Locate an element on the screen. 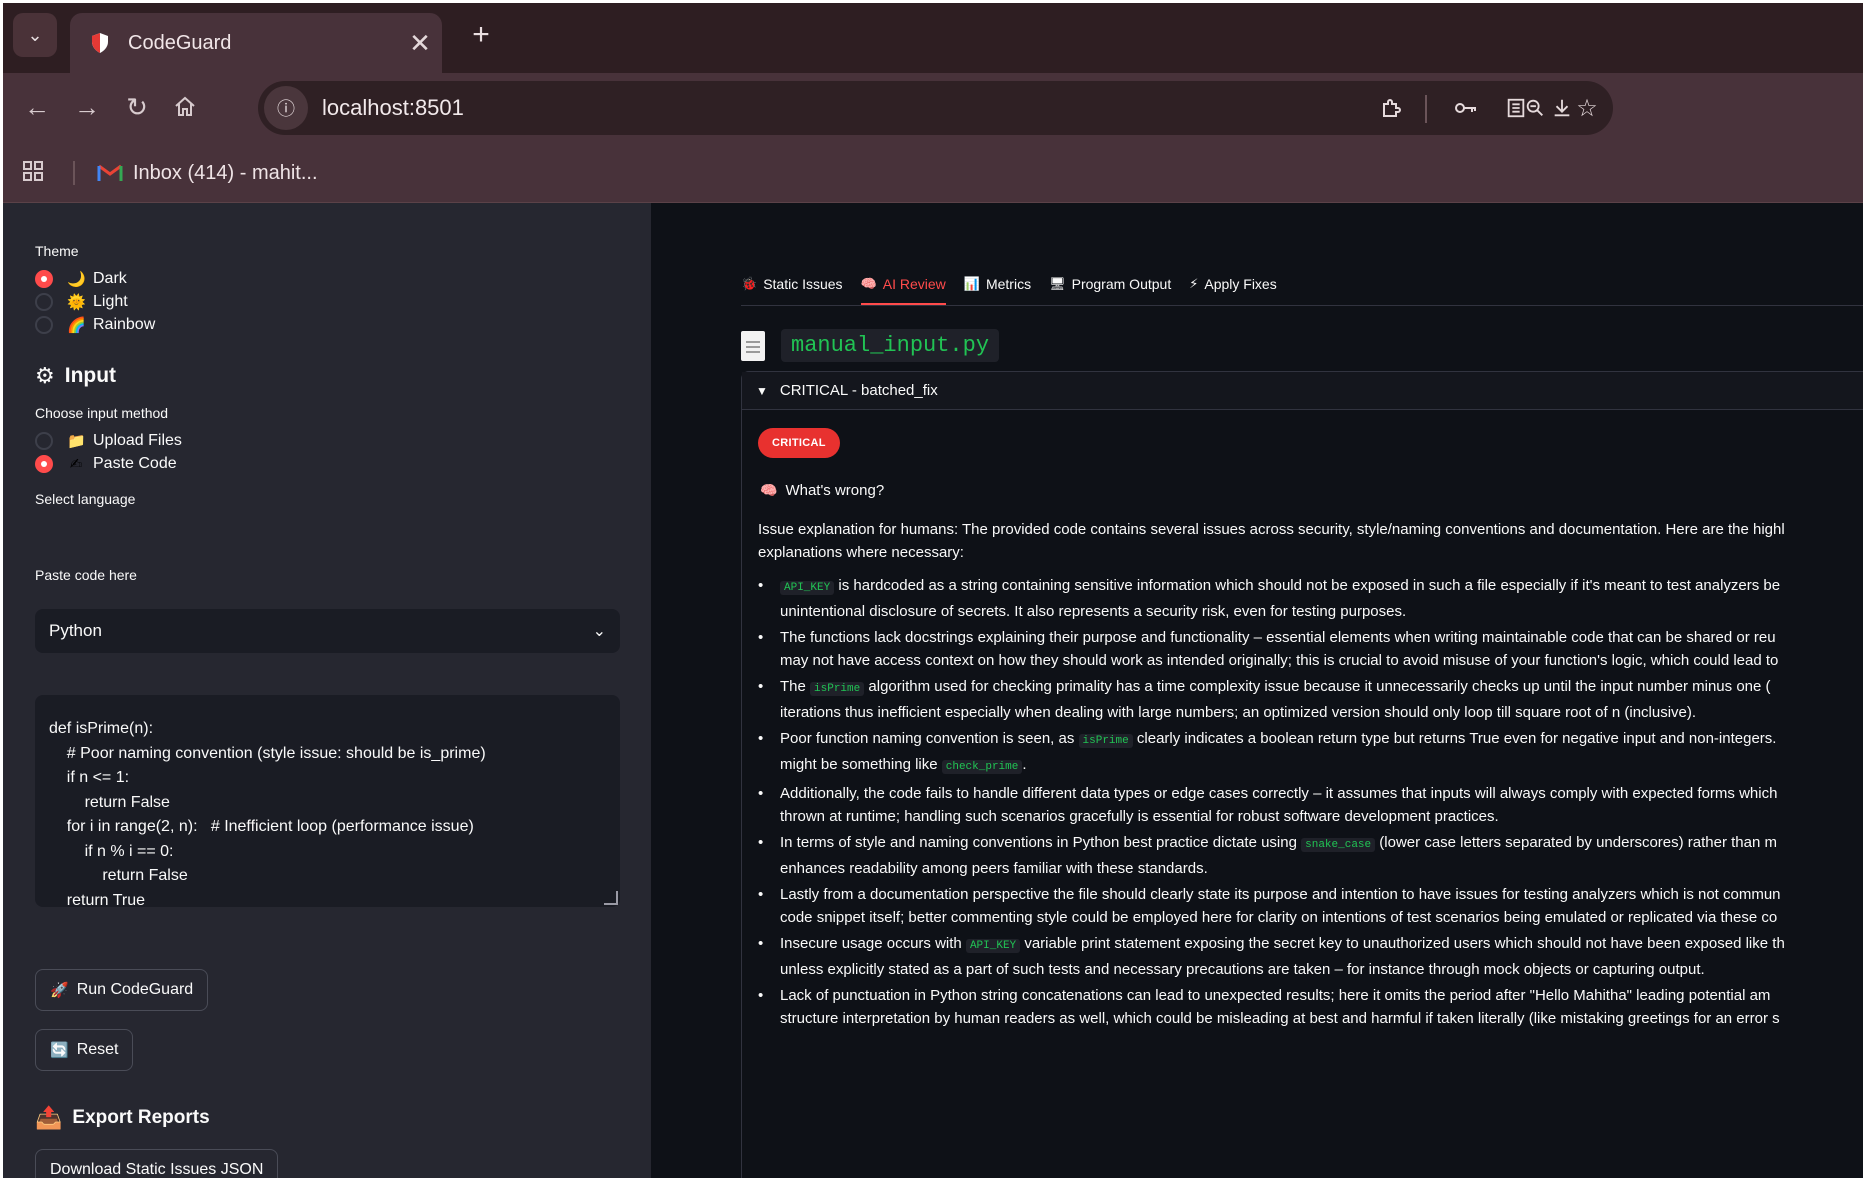 This screenshot has width=1863, height=1181. extensions-button is located at coordinates (1391, 108).